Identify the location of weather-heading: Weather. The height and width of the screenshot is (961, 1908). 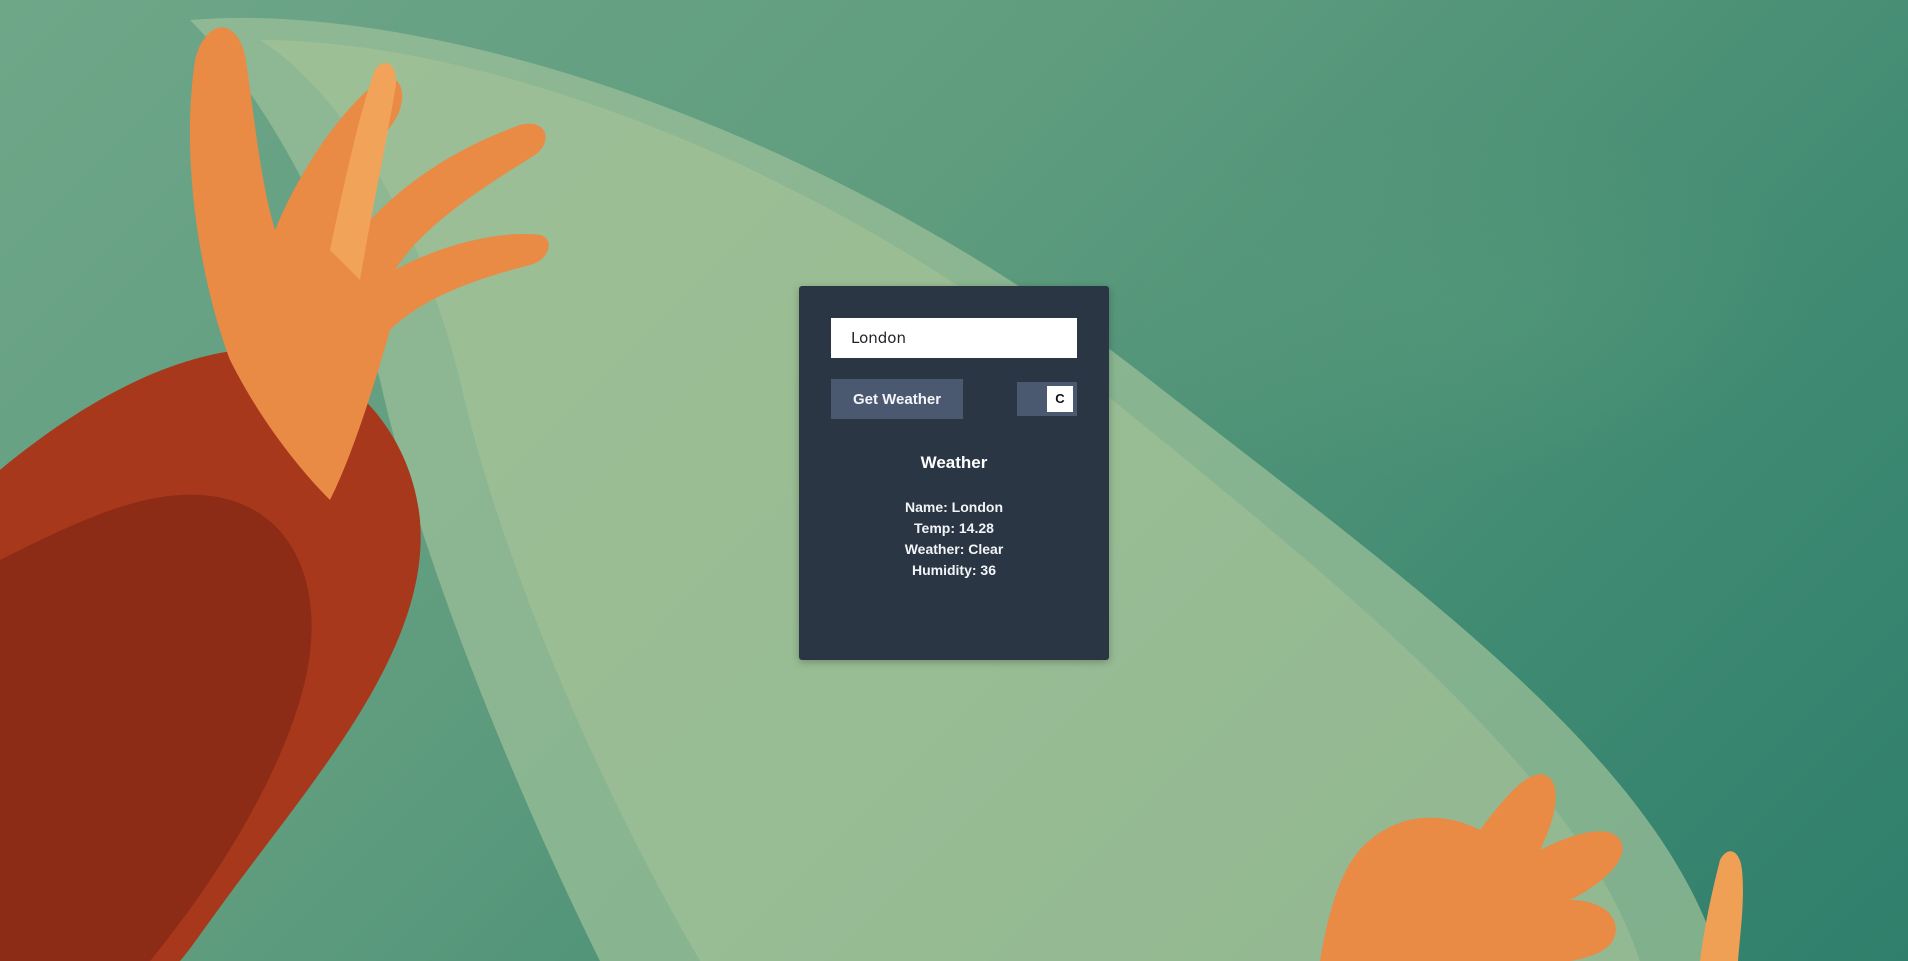
(954, 462).